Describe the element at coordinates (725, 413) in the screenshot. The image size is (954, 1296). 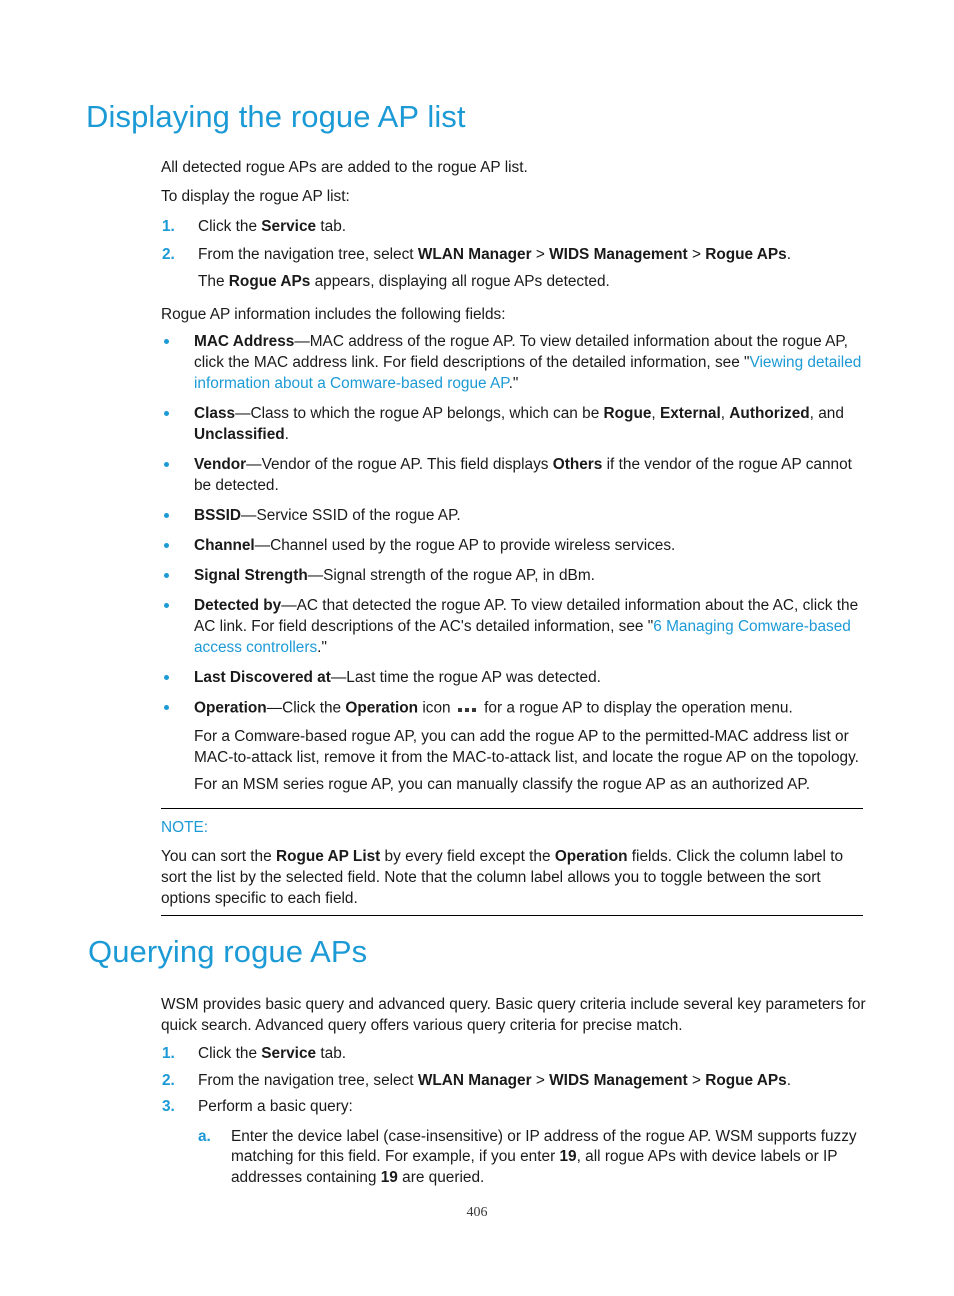
I see `class-sep-2: ,` at that location.